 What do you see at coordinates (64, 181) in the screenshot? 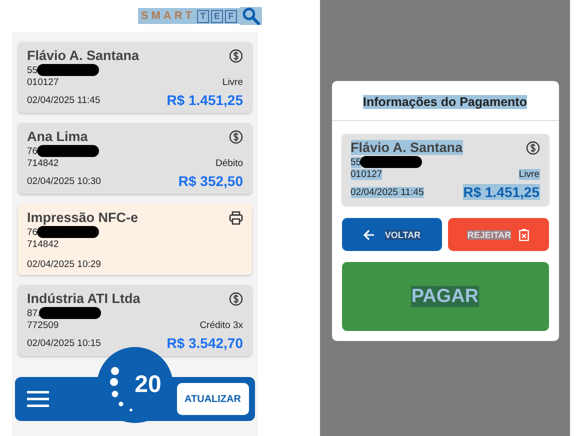
I see `transaction-date: 02/04/2025 10:30` at bounding box center [64, 181].